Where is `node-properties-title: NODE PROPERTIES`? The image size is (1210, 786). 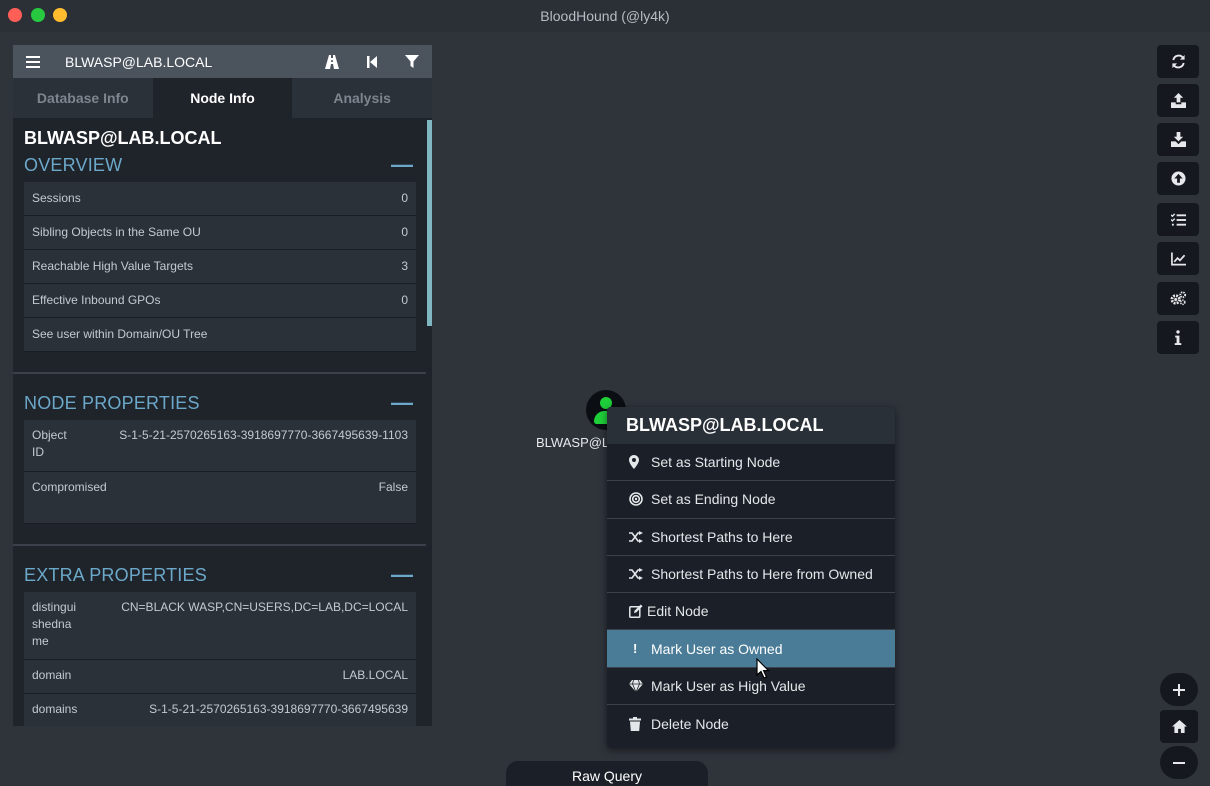 node-properties-title: NODE PROPERTIES is located at coordinates (112, 402).